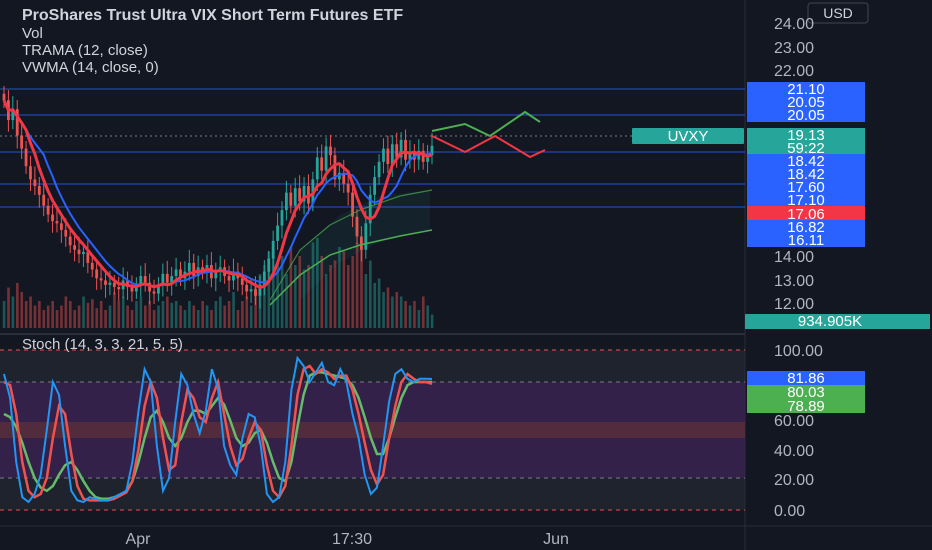  What do you see at coordinates (806, 240) in the screenshot?
I see `price-label: 16.11` at bounding box center [806, 240].